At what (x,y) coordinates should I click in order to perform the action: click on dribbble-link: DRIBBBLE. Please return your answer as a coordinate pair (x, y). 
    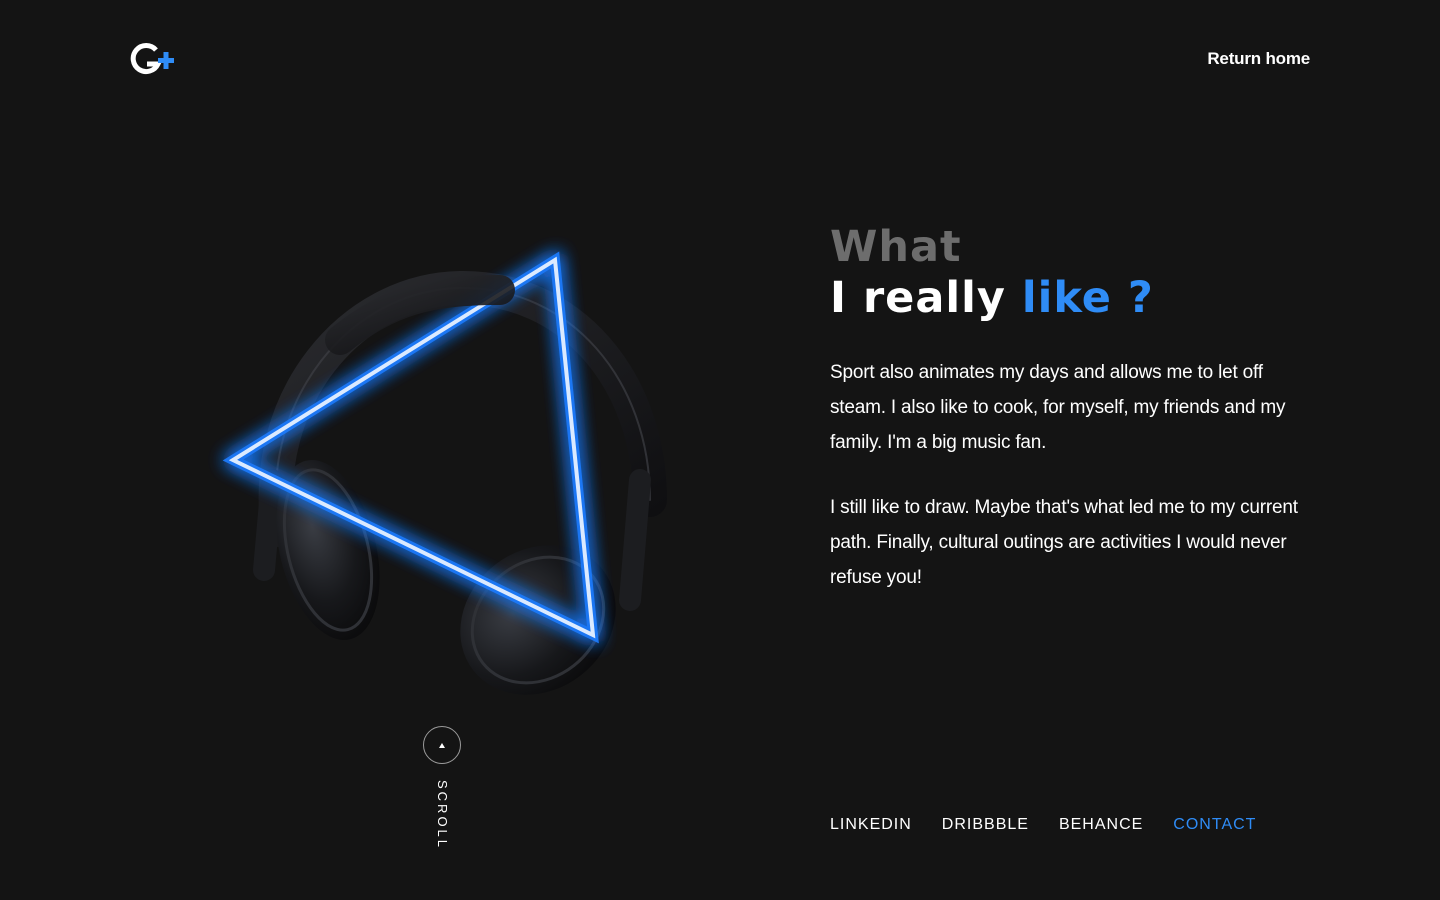
    Looking at the image, I should click on (985, 825).